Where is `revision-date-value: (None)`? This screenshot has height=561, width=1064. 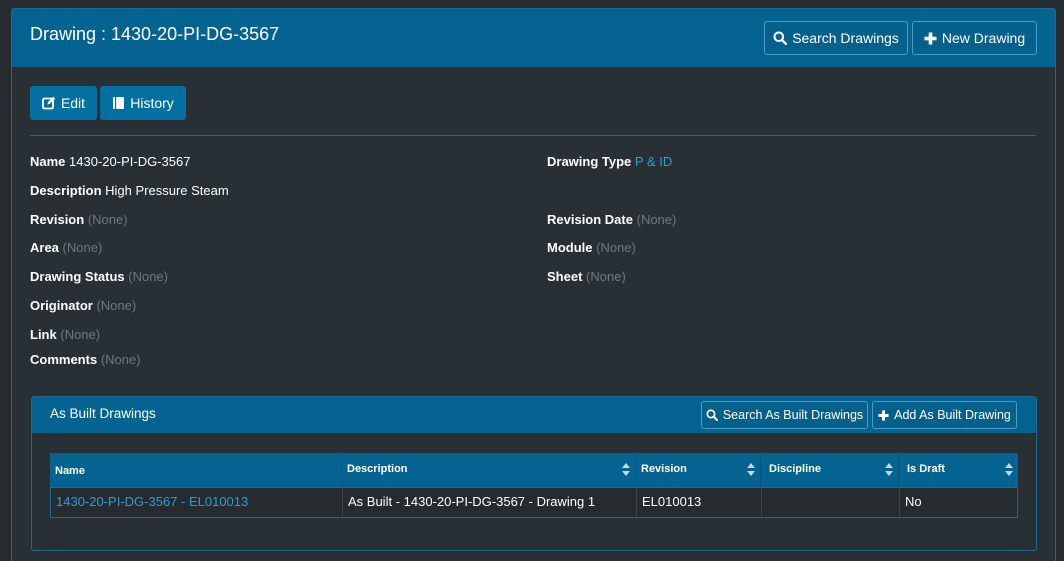 revision-date-value: (None) is located at coordinates (656, 219).